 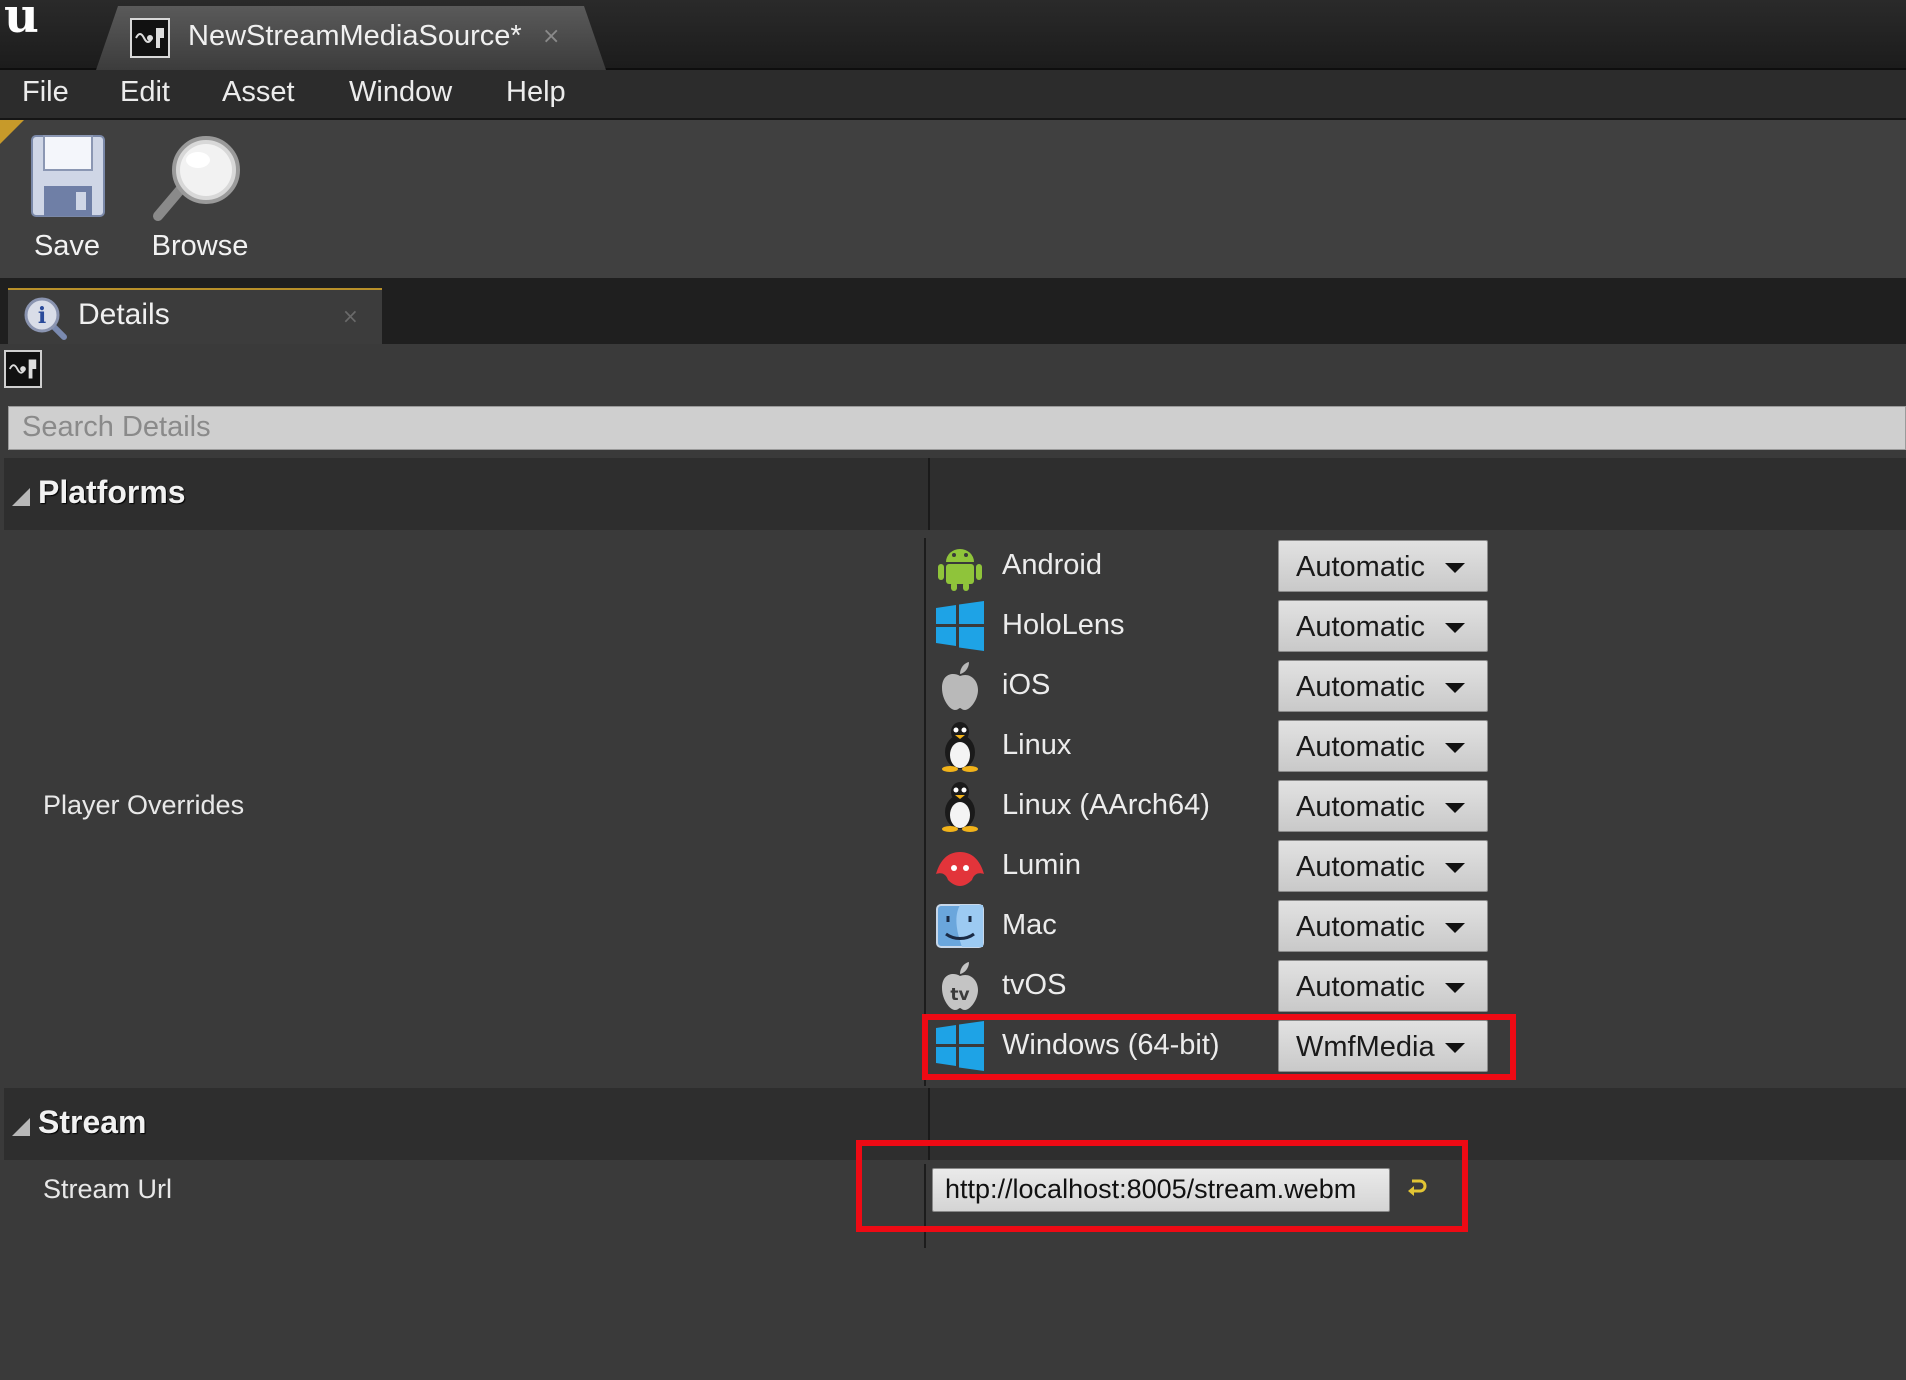 I want to click on details-tab-label: Details, so click(x=124, y=314).